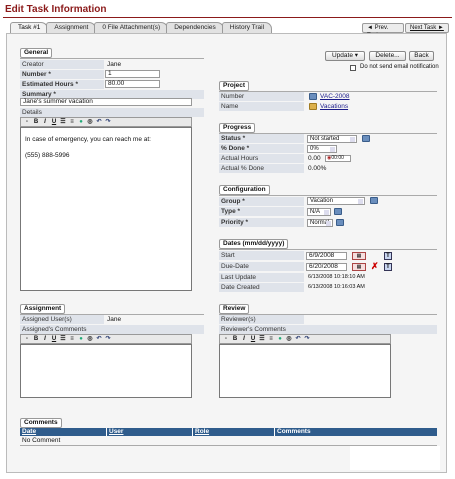 This screenshot has height=479, width=455. What do you see at coordinates (374, 200) in the screenshot?
I see `group-folder-icon` at bounding box center [374, 200].